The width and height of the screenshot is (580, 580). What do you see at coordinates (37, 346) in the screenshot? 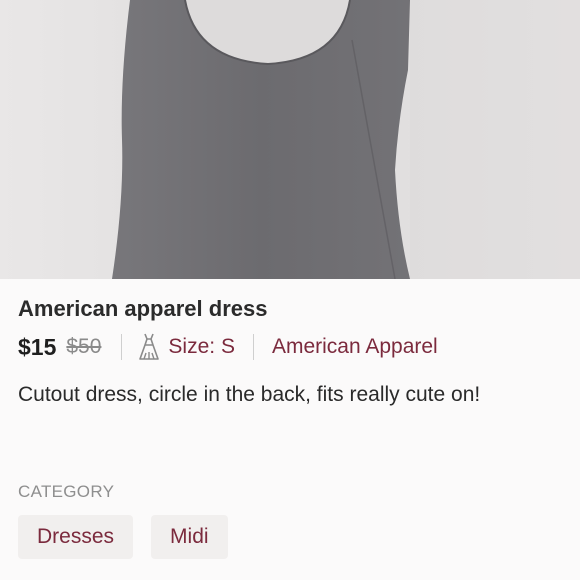
I see `price: $15` at bounding box center [37, 346].